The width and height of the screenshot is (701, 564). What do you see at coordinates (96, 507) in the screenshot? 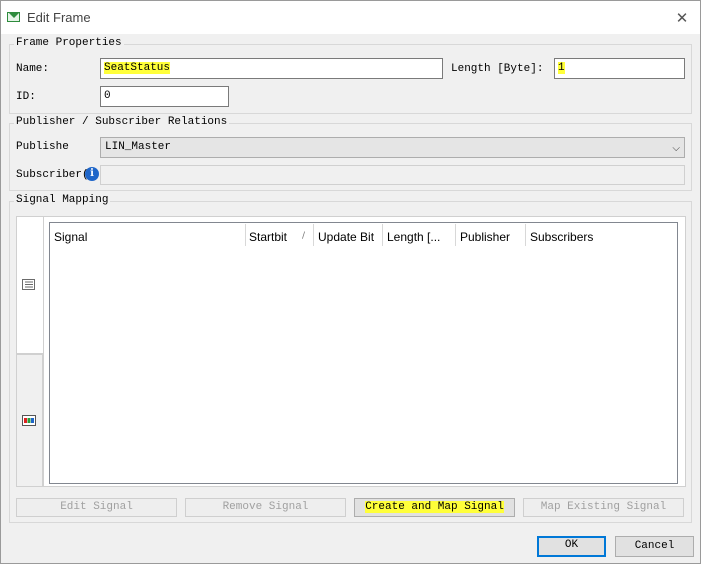
I see `edit-signal-button: Edit Signal` at bounding box center [96, 507].